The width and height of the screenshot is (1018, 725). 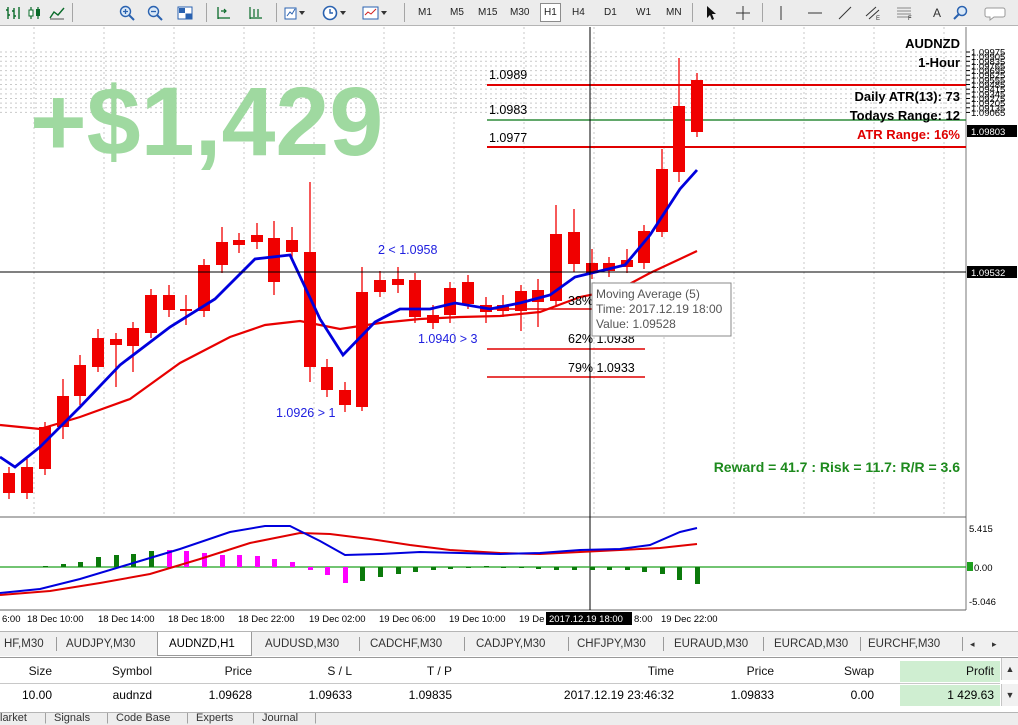 What do you see at coordinates (35, 12) in the screenshot?
I see `candlestick-icon` at bounding box center [35, 12].